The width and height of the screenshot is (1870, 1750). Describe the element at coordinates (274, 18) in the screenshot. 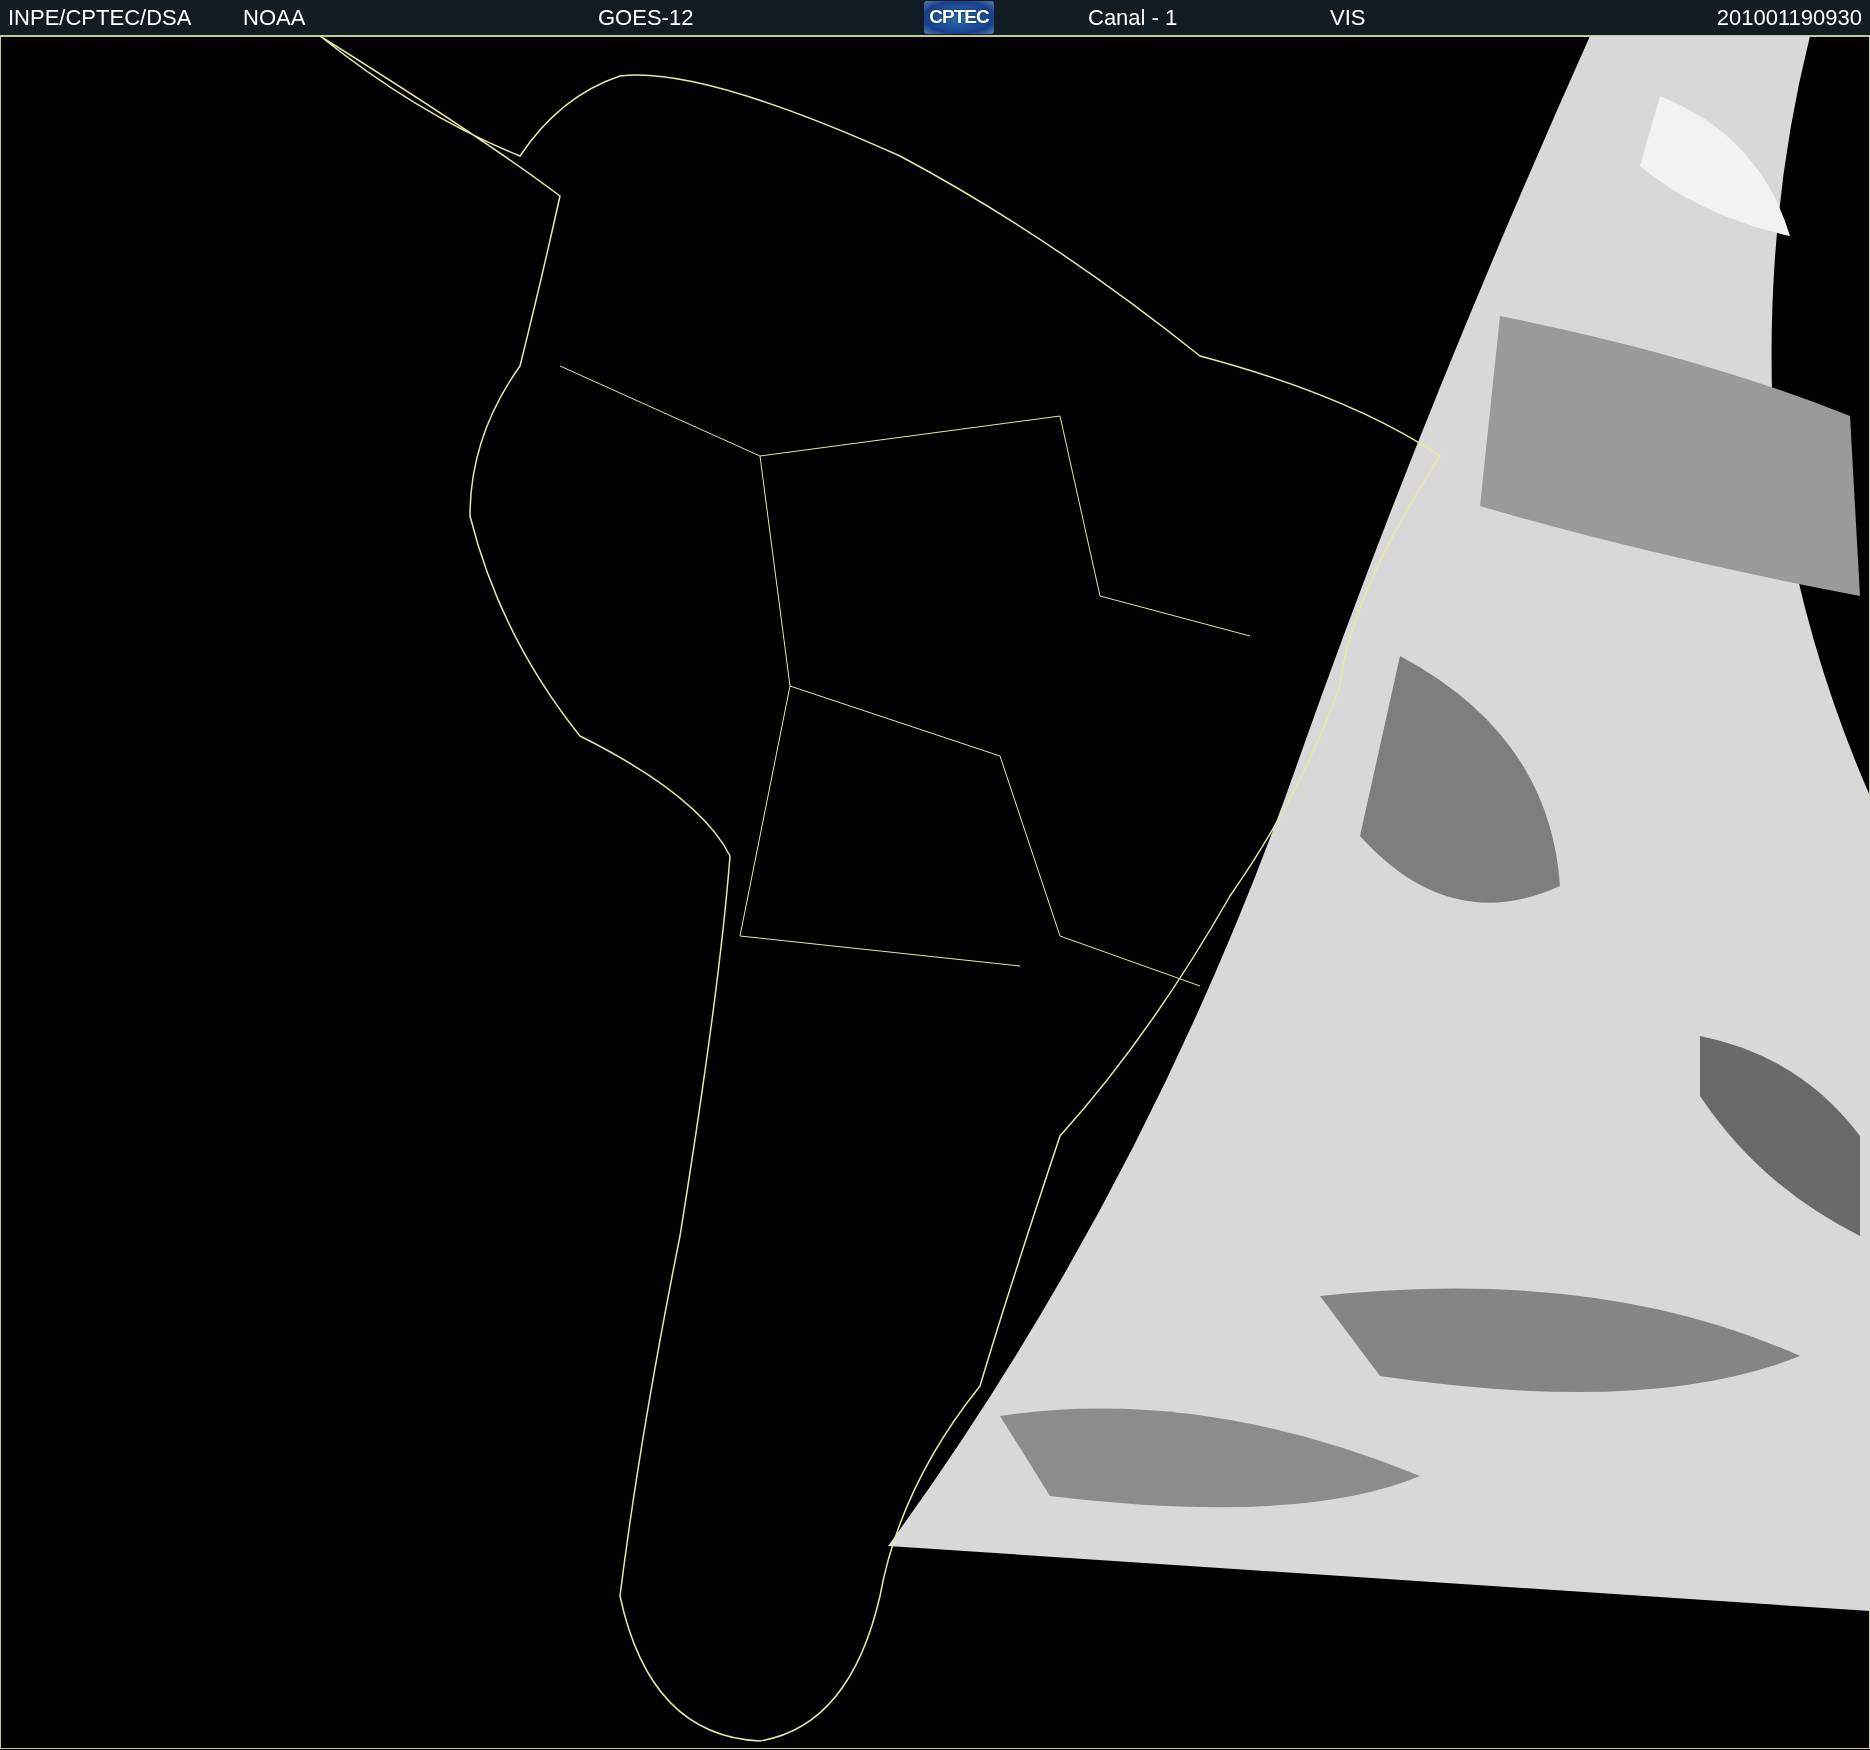

I see `source-label: NOAA` at that location.